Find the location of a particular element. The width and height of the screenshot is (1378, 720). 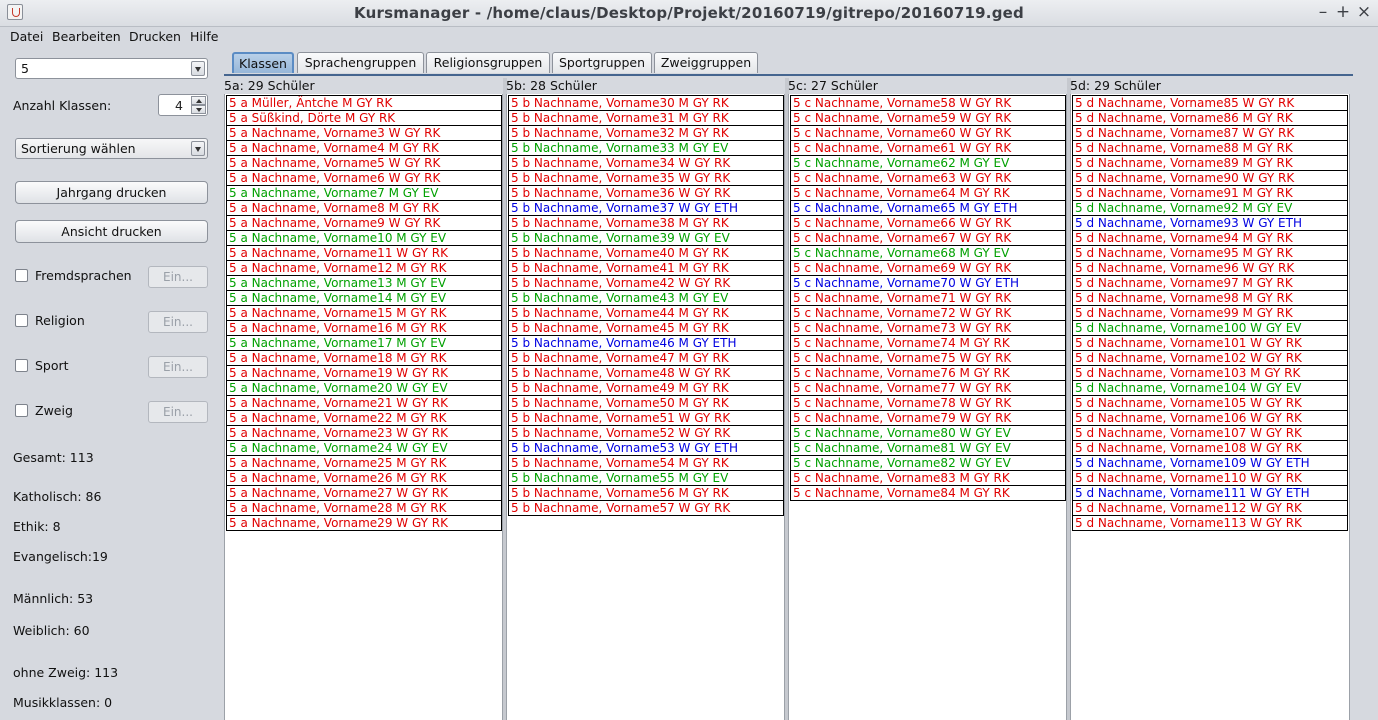

student-row: 5 a Nachname, Vorname8 M GY RK is located at coordinates (364, 208).